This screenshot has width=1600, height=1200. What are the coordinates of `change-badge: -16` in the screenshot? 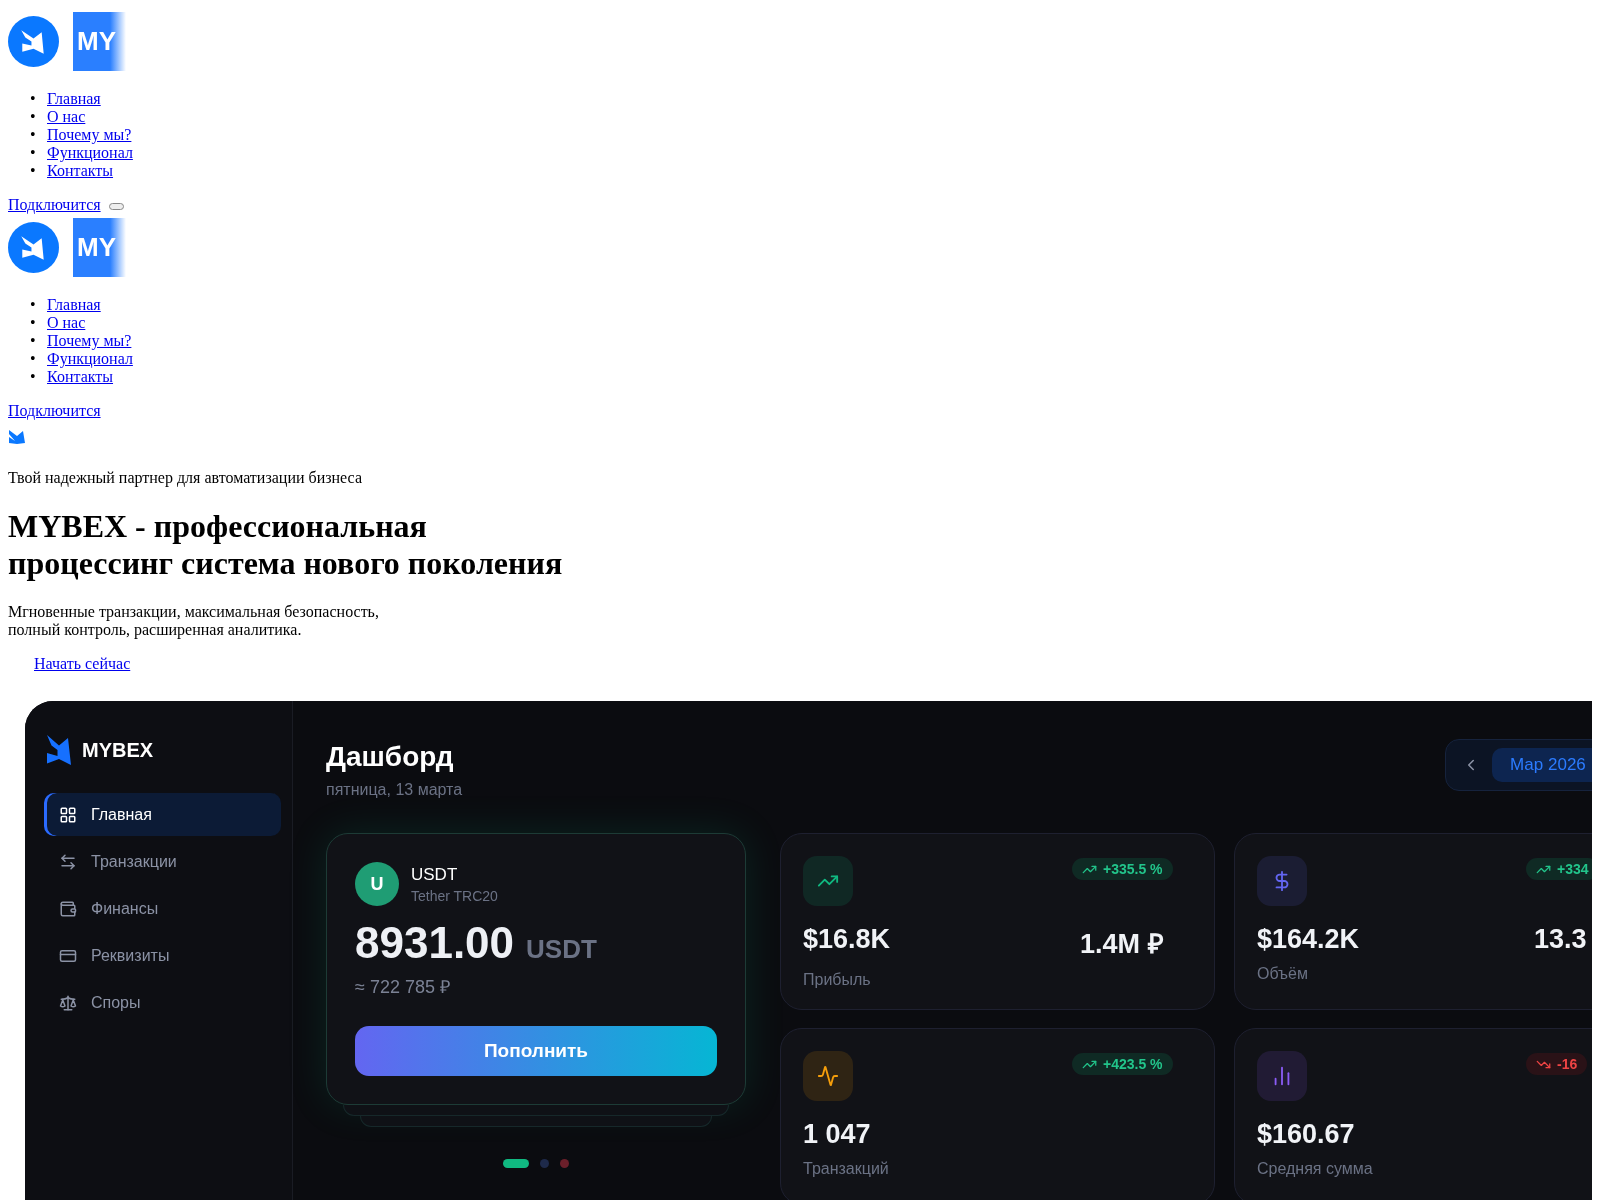 It's located at (1557, 1064).